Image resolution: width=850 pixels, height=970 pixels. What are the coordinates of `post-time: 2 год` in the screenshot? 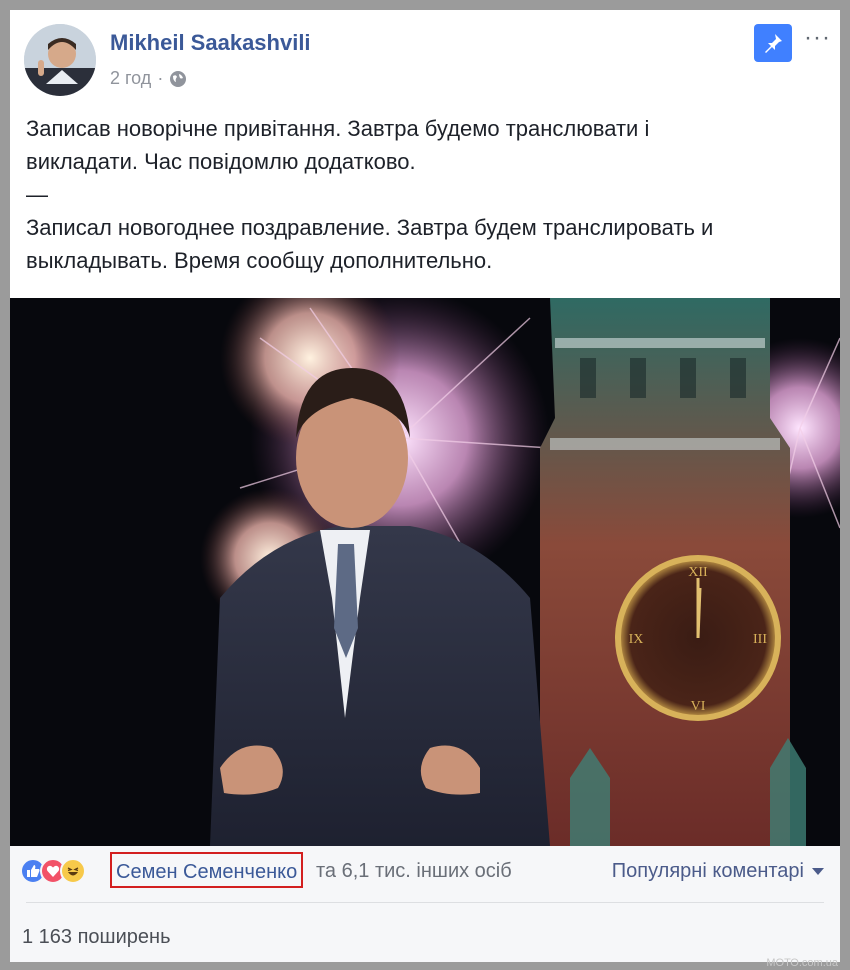 It's located at (130, 78).